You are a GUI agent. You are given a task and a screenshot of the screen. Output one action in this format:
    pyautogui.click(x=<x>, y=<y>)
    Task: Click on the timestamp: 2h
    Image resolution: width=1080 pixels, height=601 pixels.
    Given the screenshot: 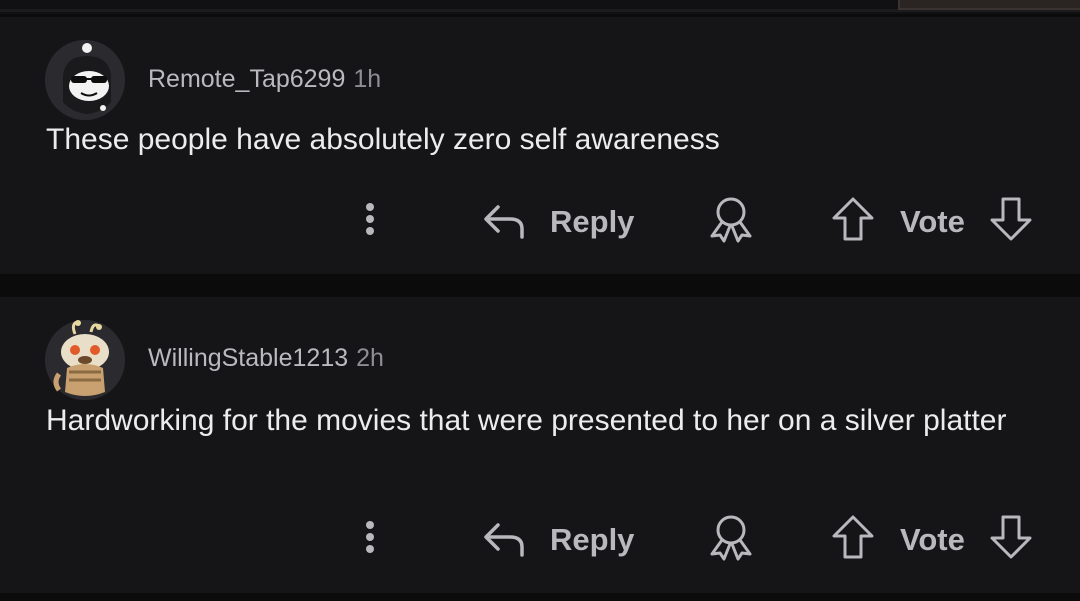 What is the action you would take?
    pyautogui.click(x=370, y=358)
    